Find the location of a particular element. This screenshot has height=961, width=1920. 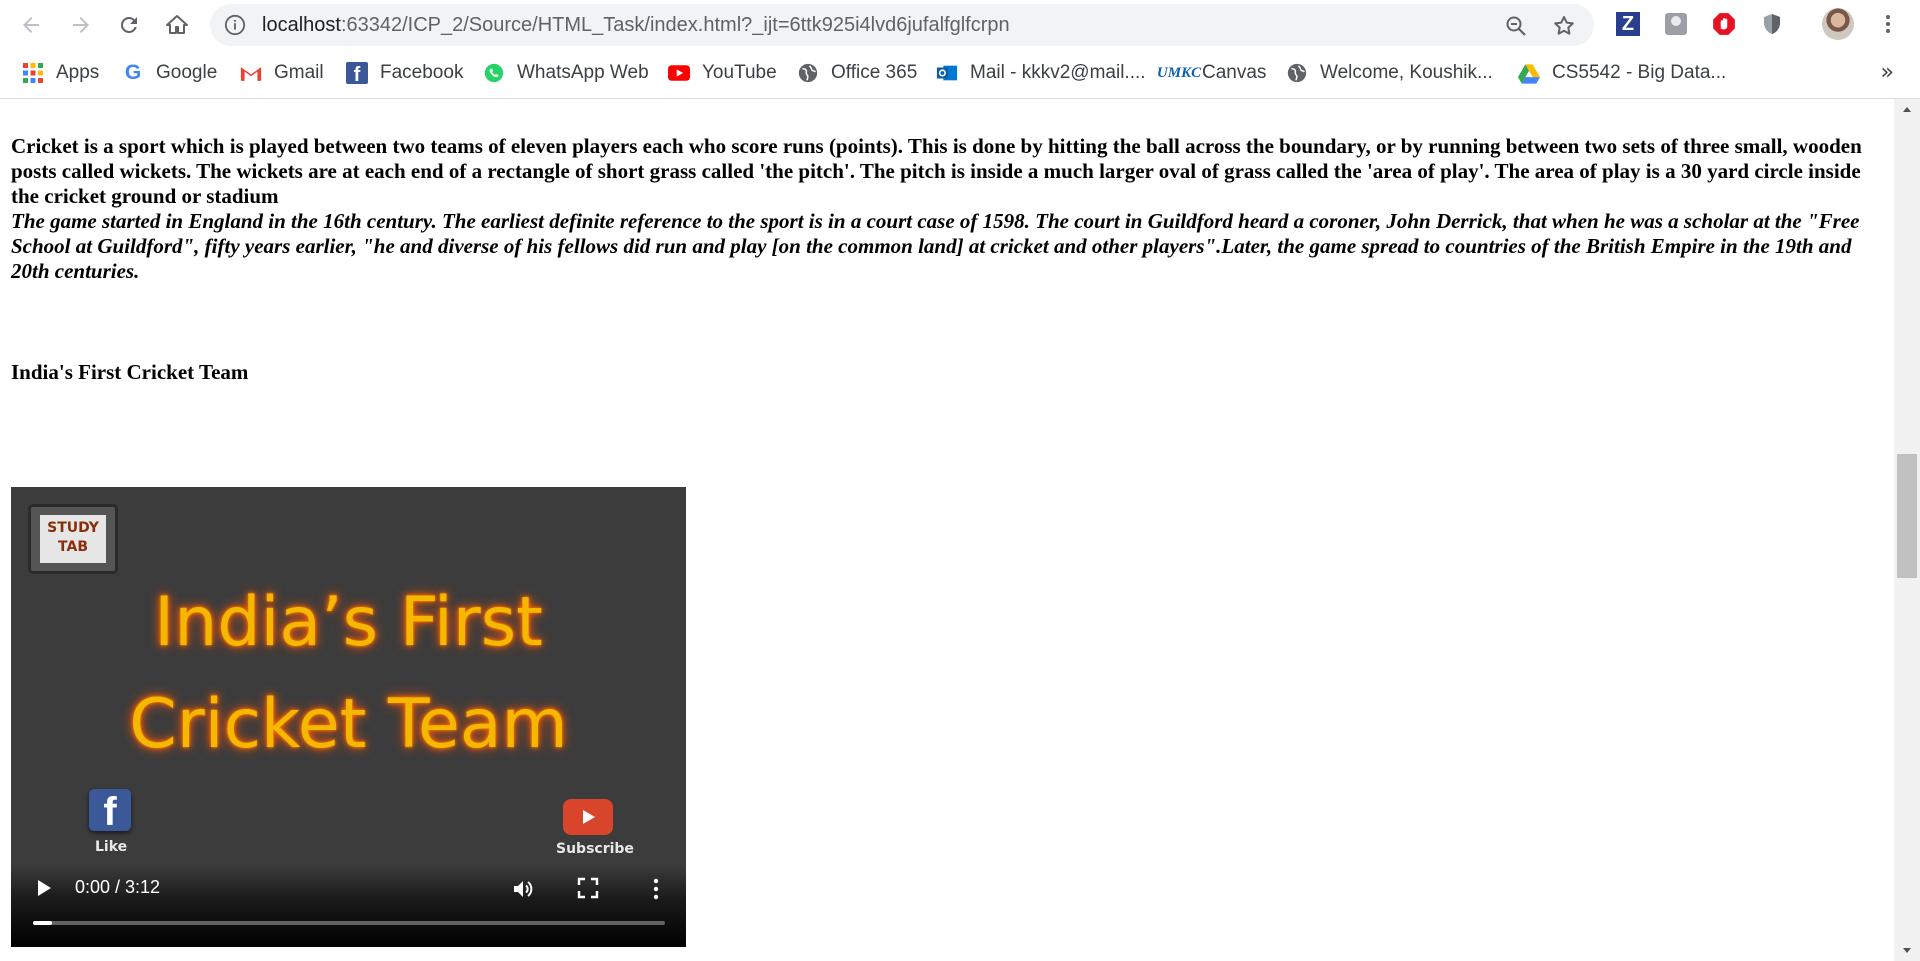

scroll-down-arrow-icon is located at coordinates (1907, 951).